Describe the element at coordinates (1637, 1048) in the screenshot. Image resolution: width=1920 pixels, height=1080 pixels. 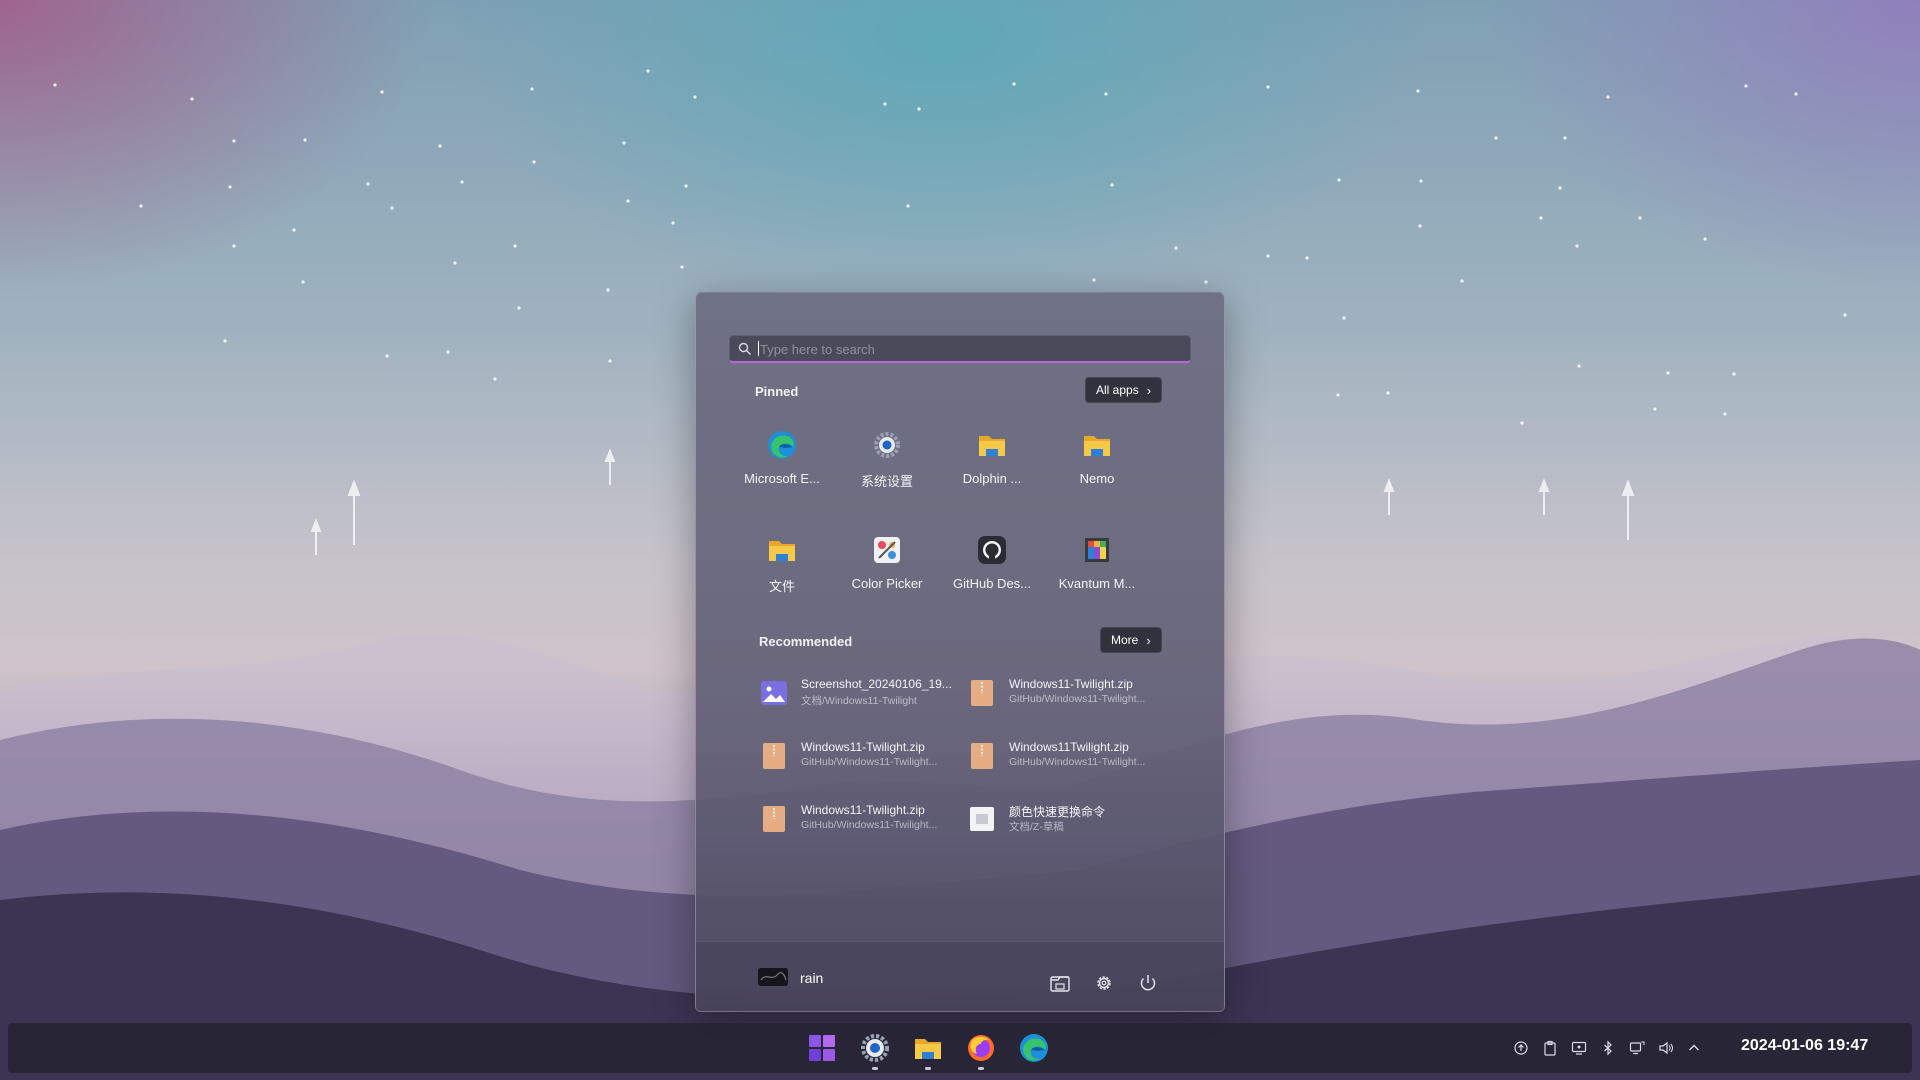
I see `network-icon` at that location.